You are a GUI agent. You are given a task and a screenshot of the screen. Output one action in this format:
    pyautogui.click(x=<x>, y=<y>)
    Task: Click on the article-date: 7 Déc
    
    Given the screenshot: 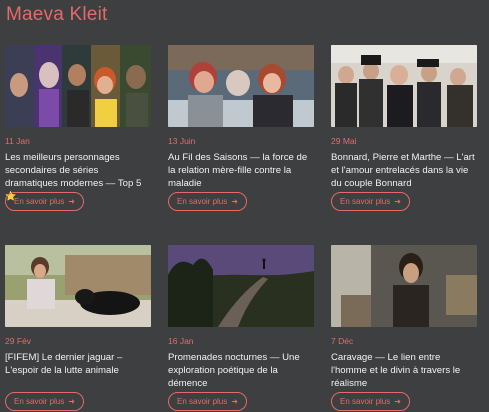 What is the action you would take?
    pyautogui.click(x=342, y=341)
    